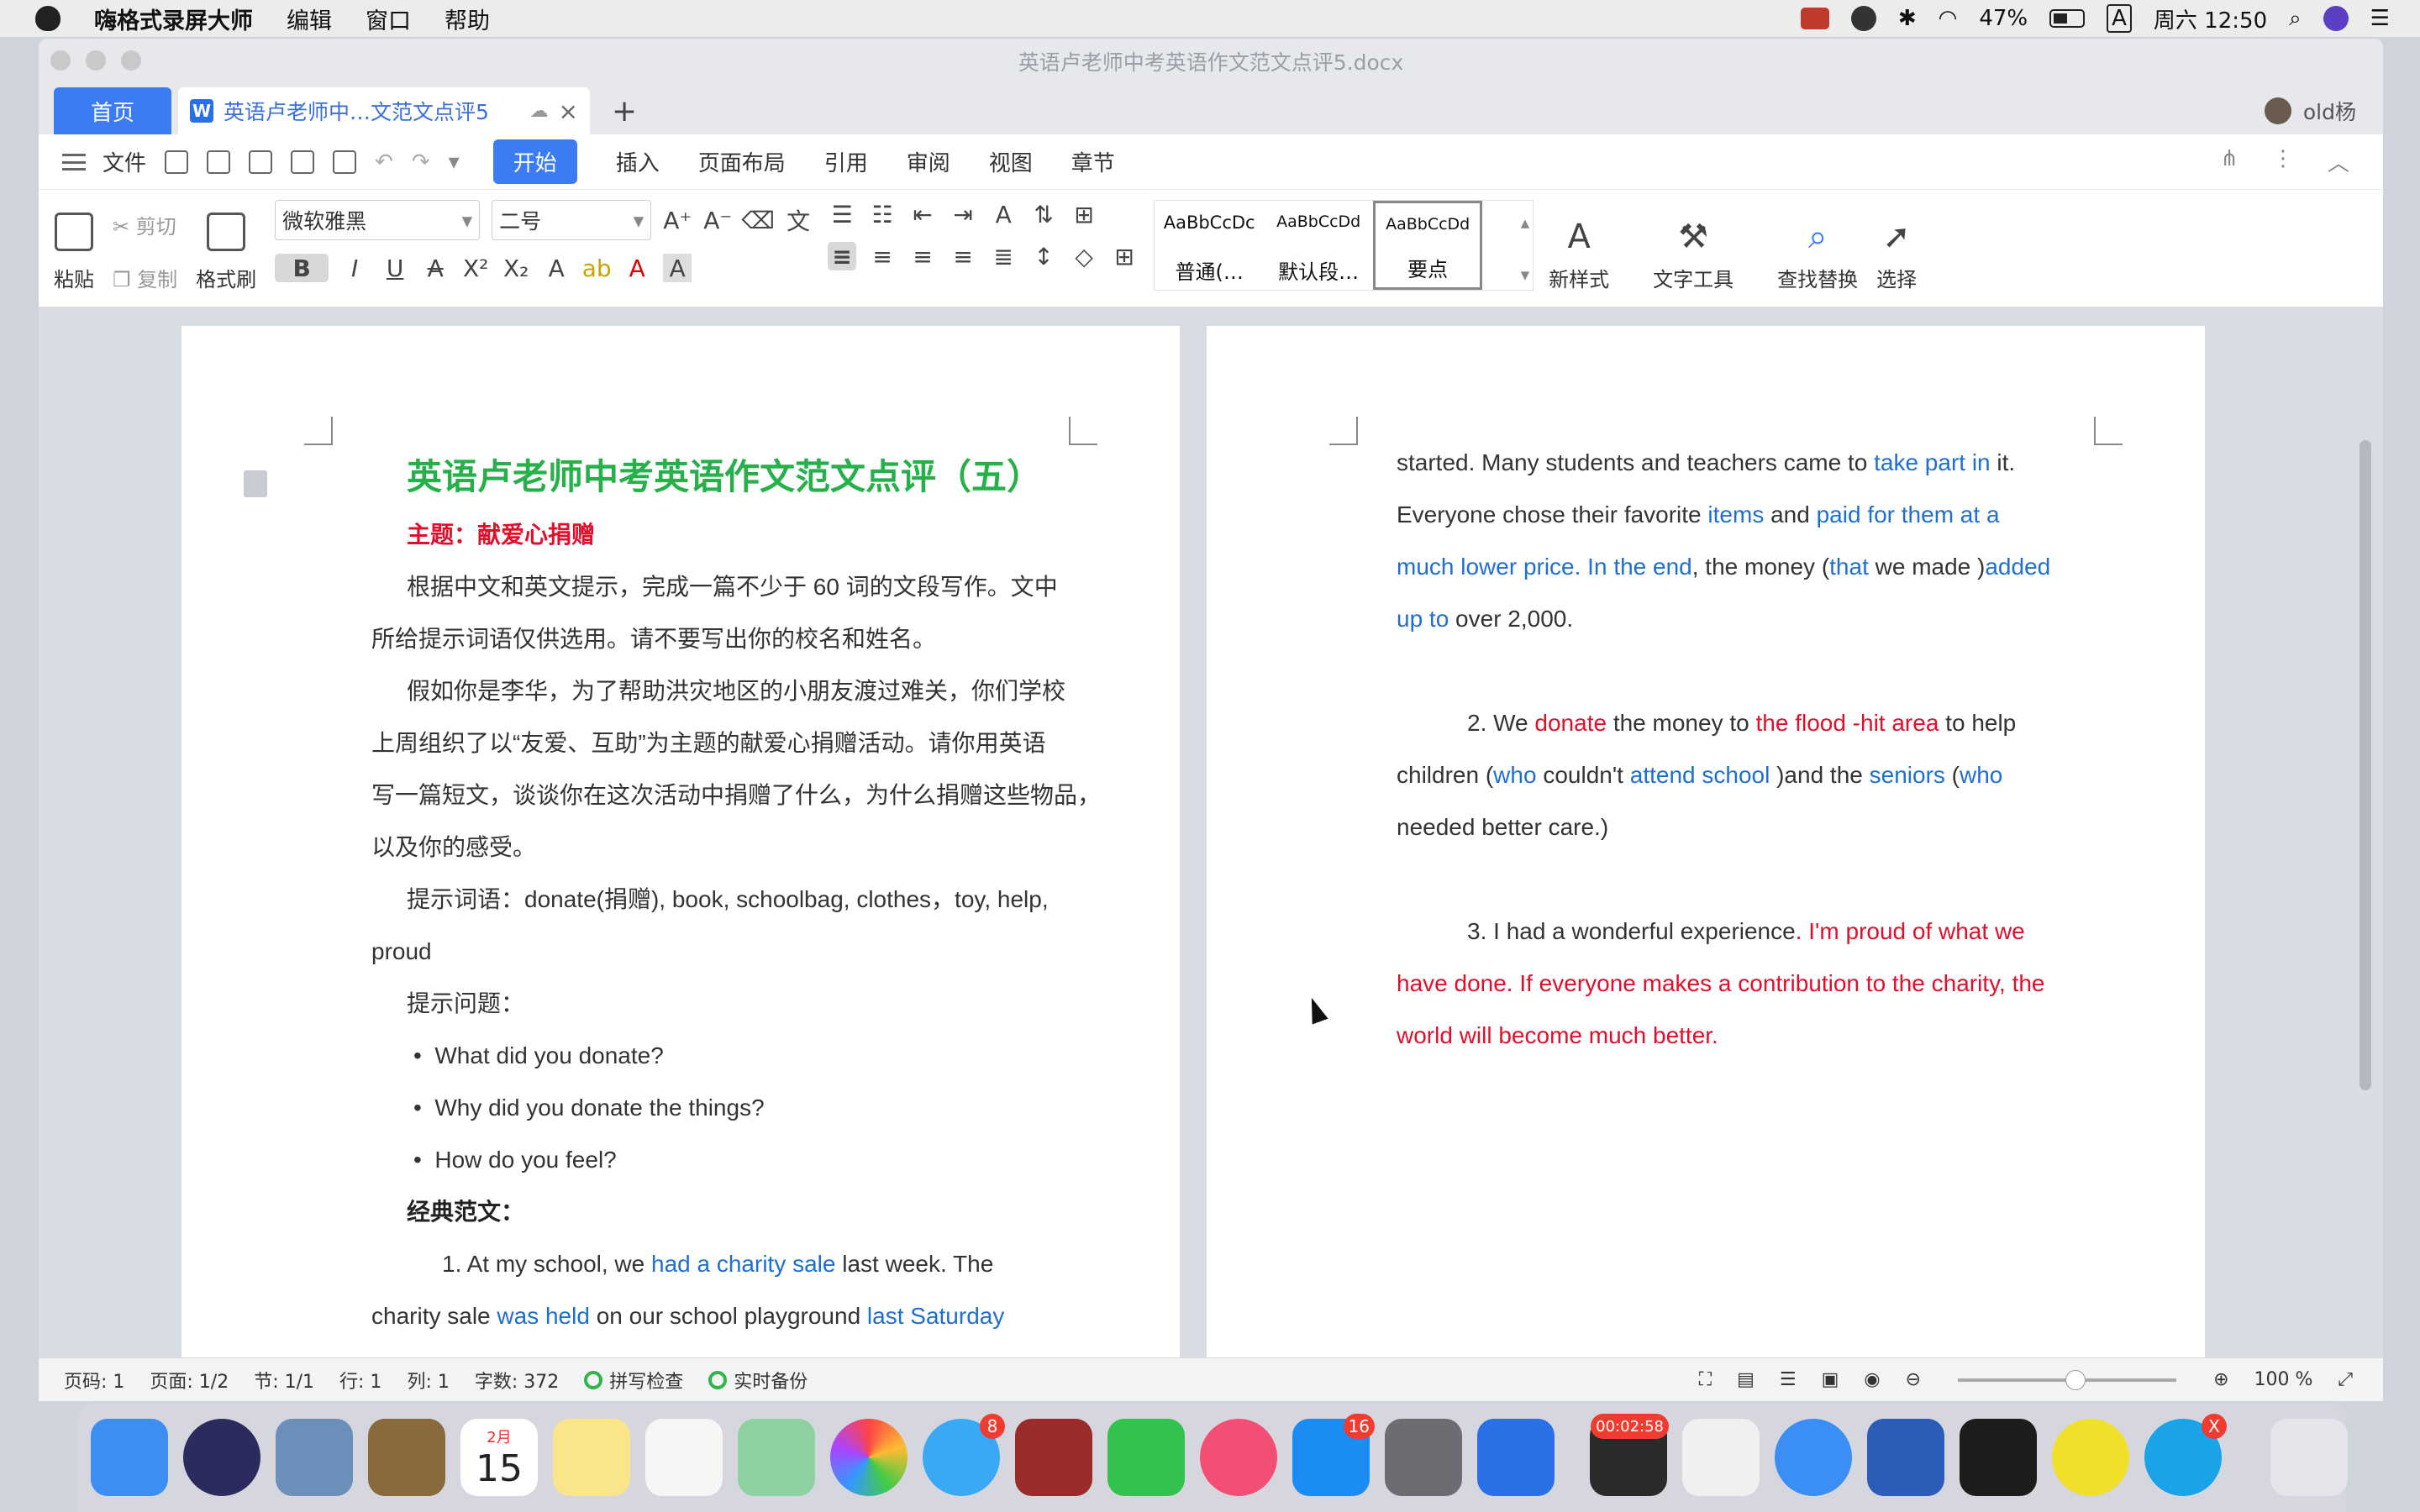 Image resolution: width=2420 pixels, height=1512 pixels. I want to click on redo-icon: ↷, so click(421, 162).